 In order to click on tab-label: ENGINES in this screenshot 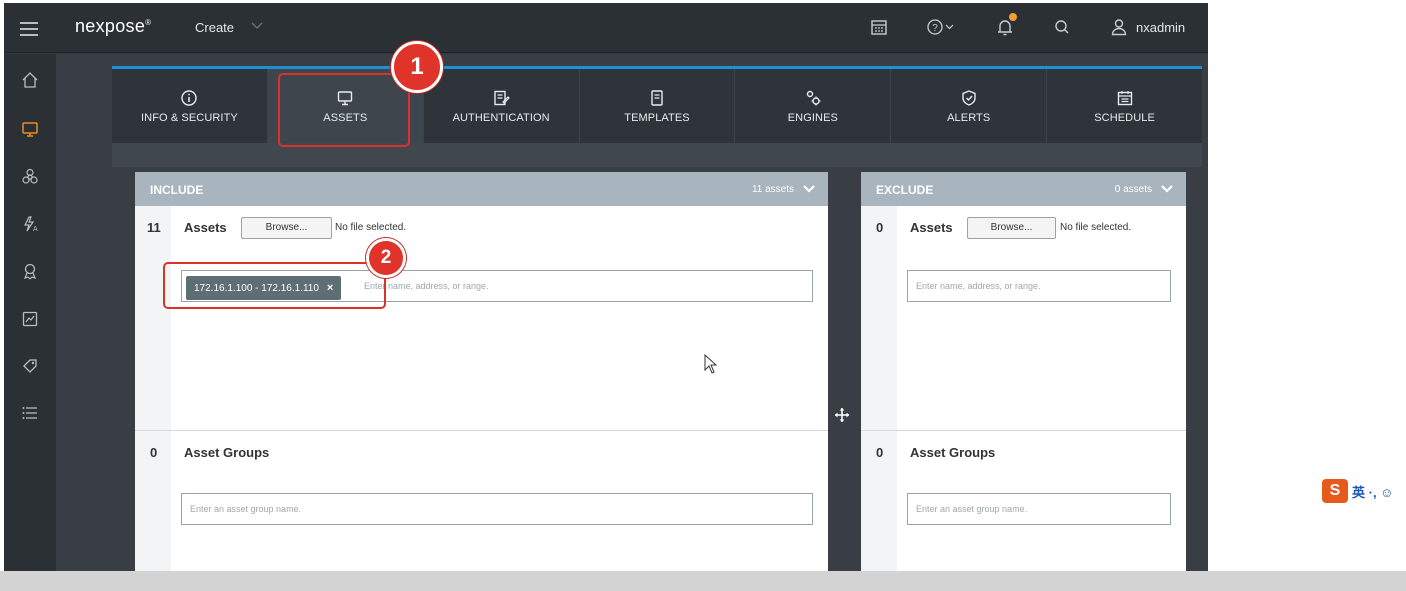, I will do `click(812, 118)`.